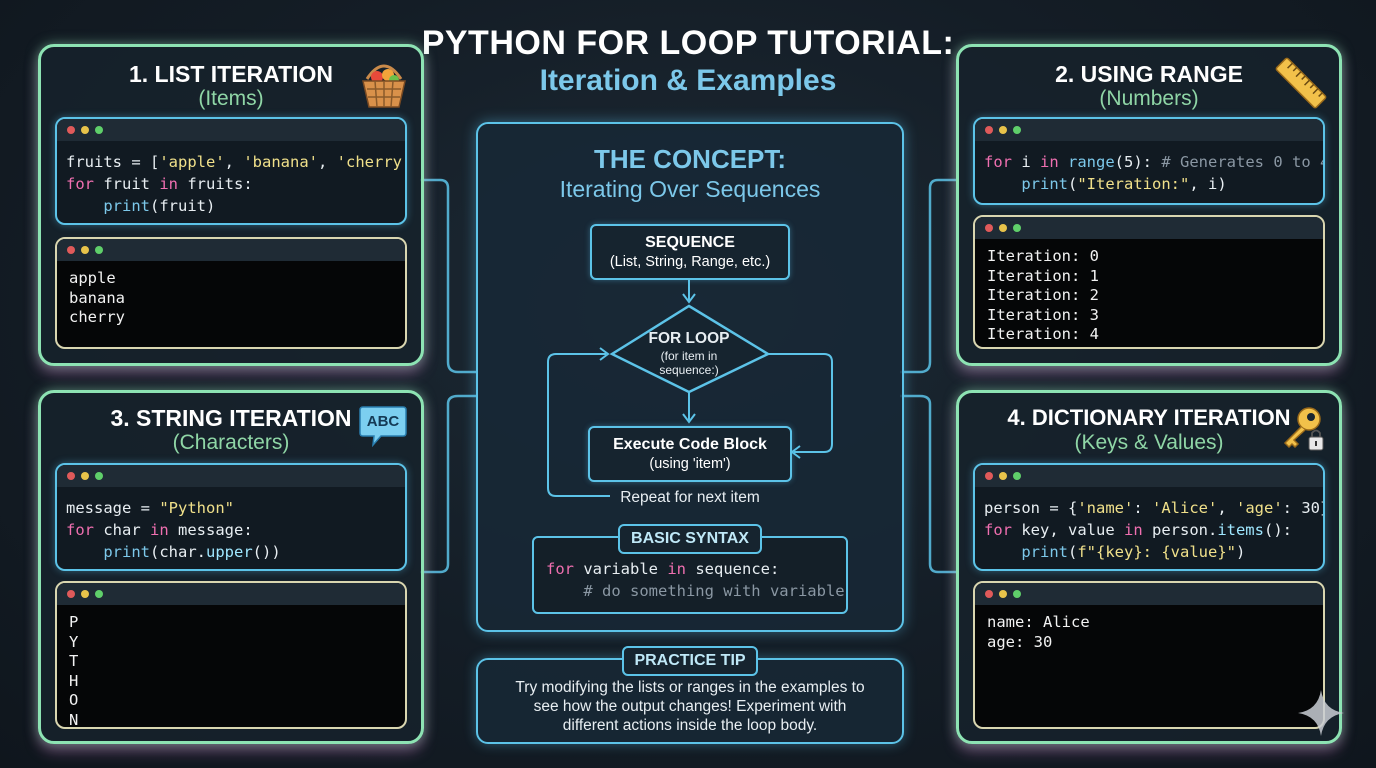 The width and height of the screenshot is (1376, 768). I want to click on ruler-icon, so click(1301, 83).